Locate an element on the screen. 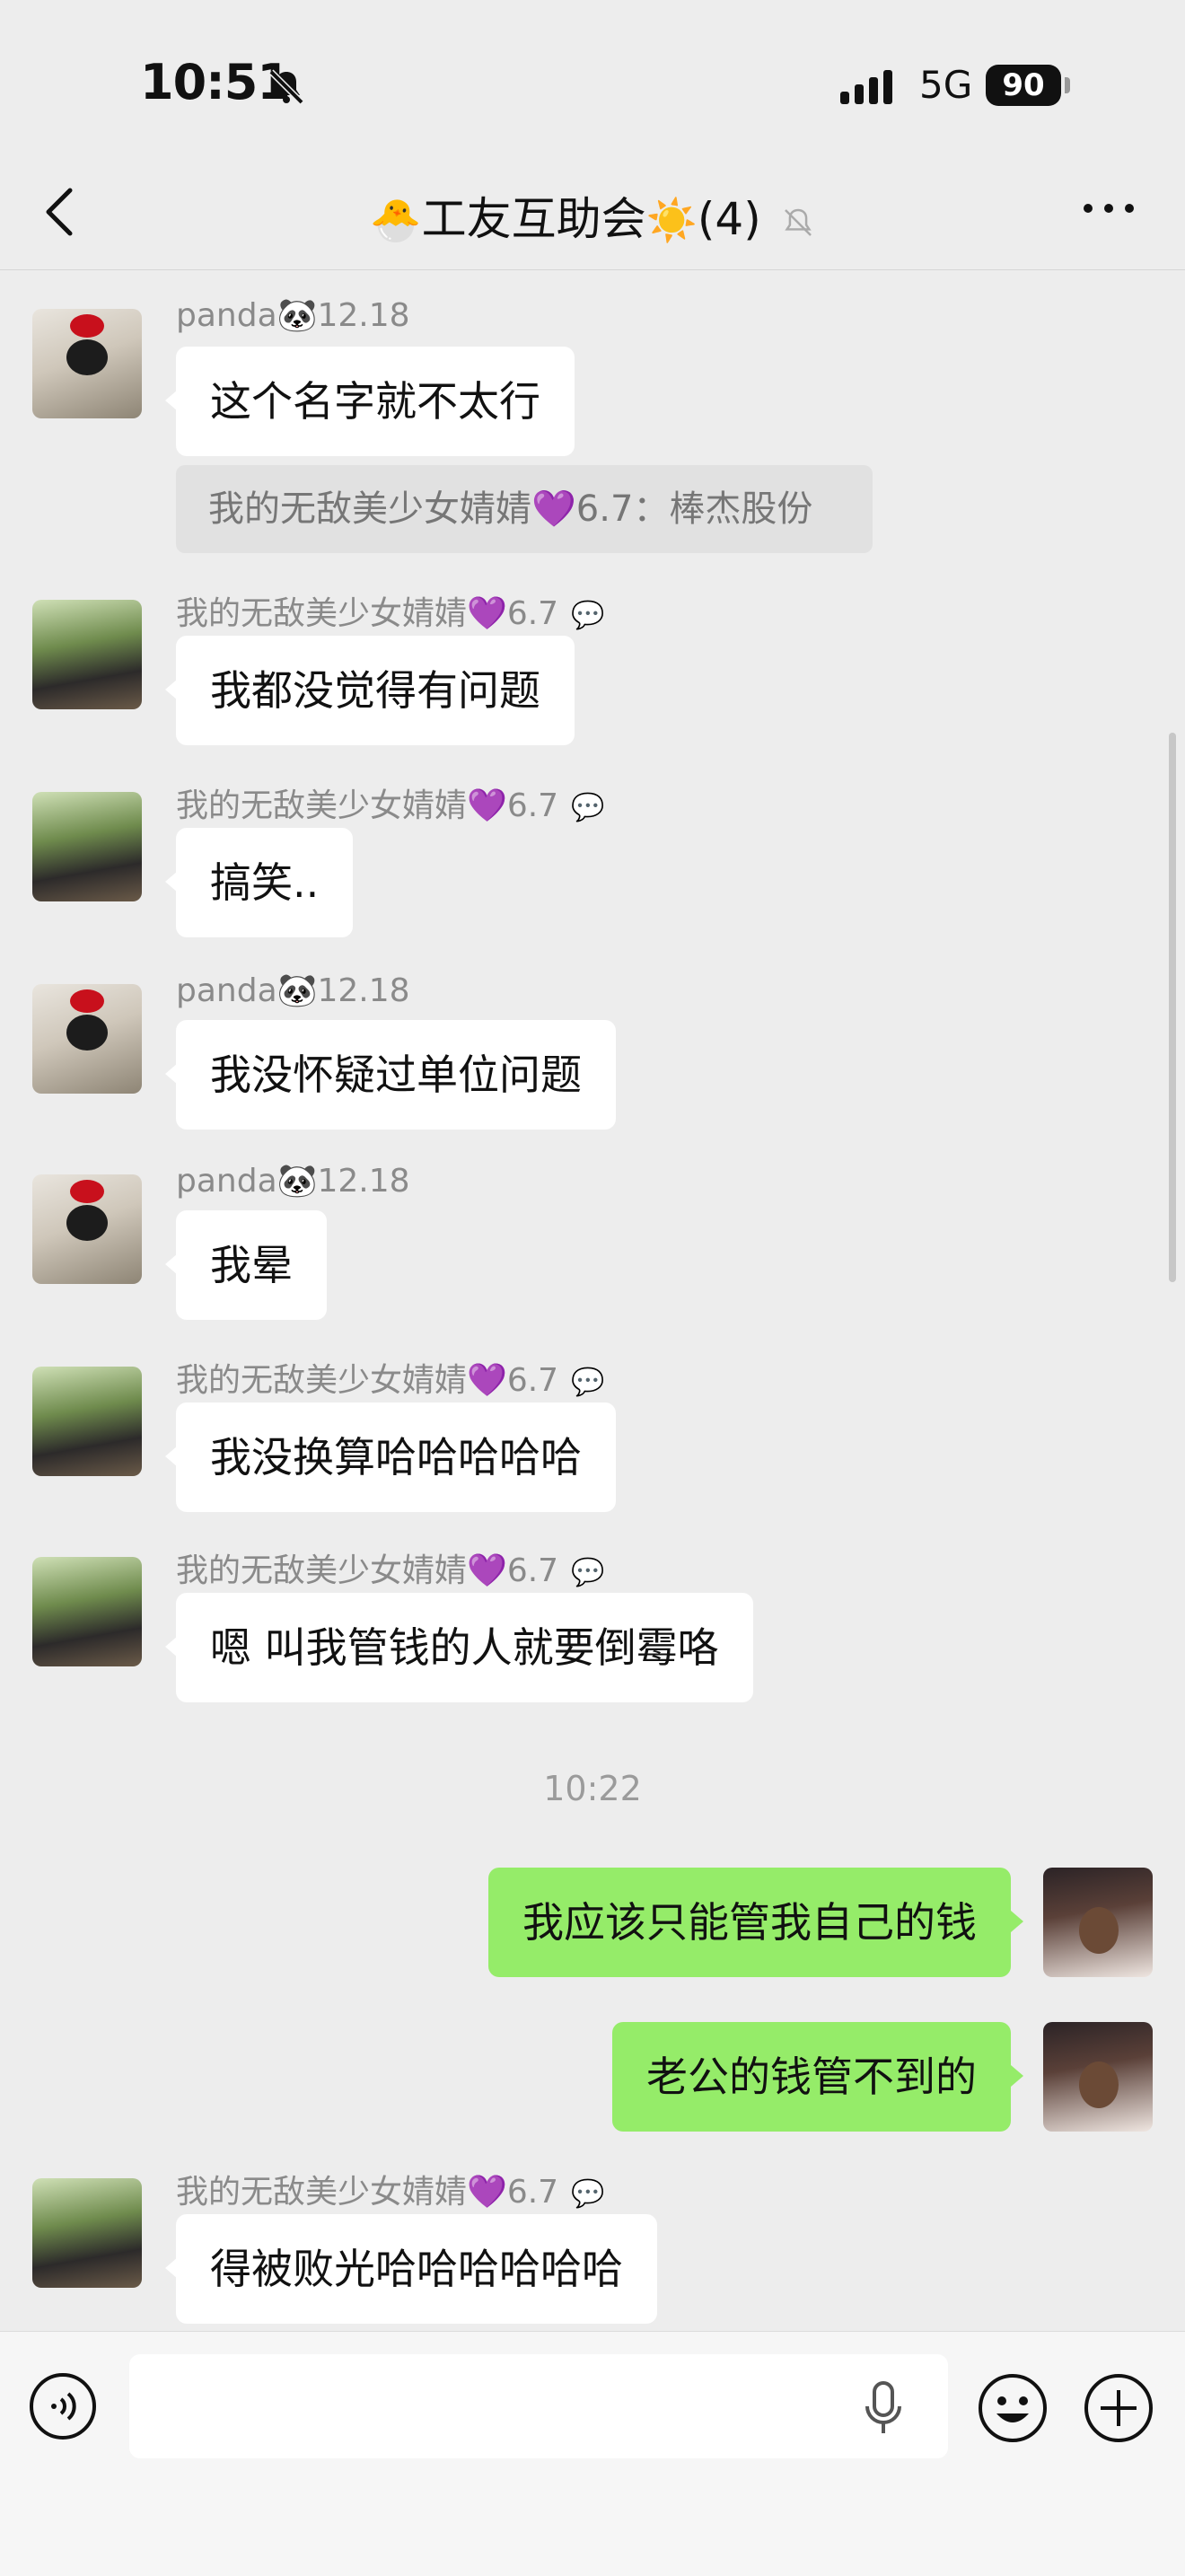 Image resolution: width=1185 pixels, height=2576 pixels. message-bubble: 我没怀疑过单位问题 is located at coordinates (390, 1075).